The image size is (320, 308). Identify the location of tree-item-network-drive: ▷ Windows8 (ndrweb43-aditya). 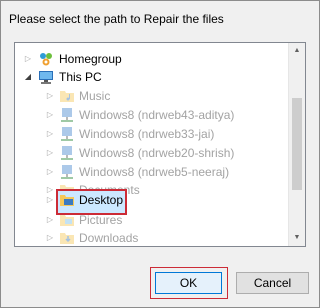
(152, 115).